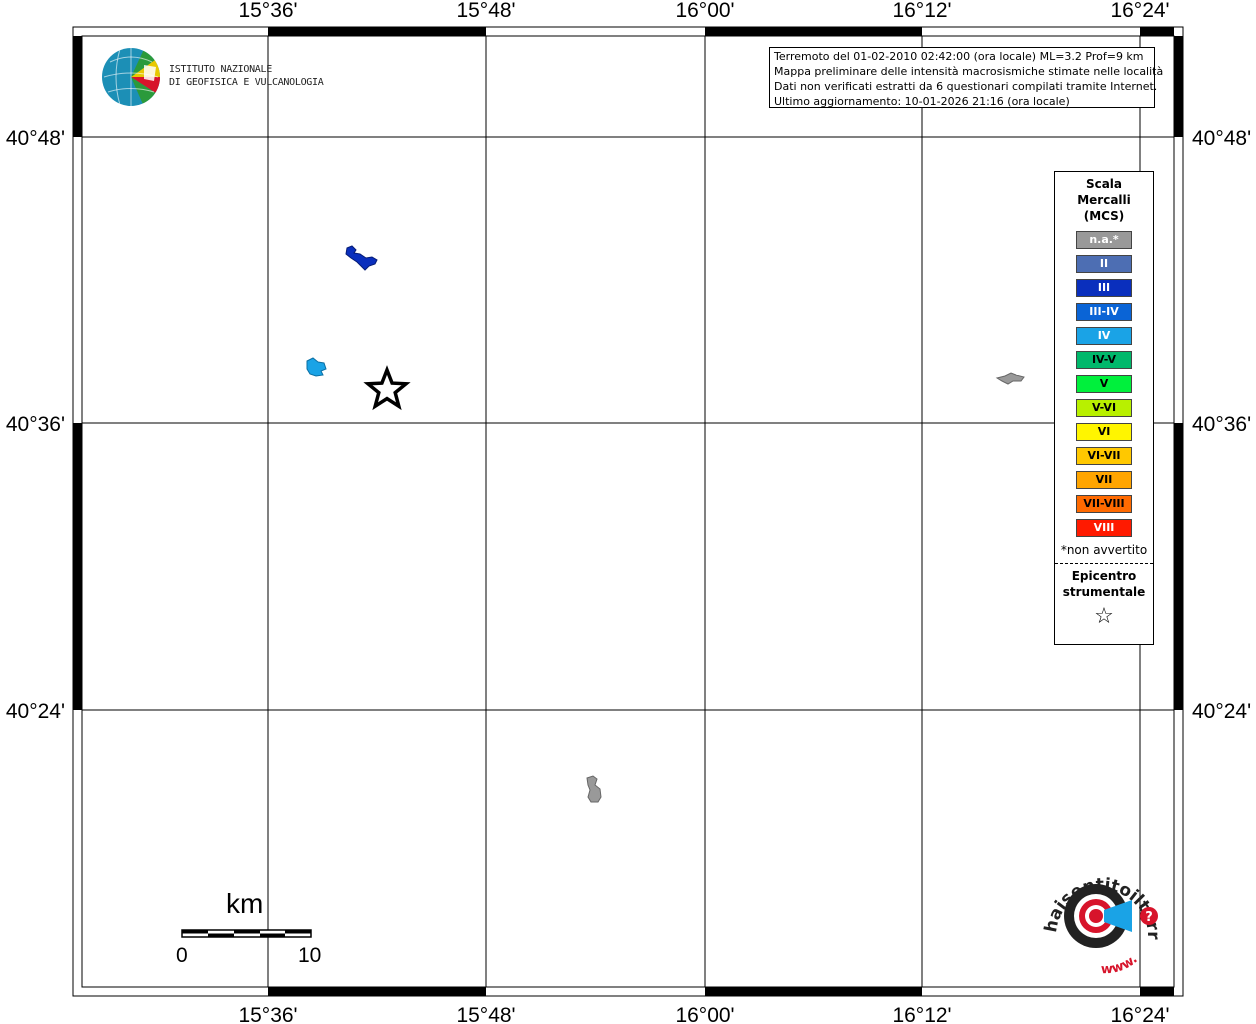 This screenshot has height=1024, width=1256. I want to click on legend-item-iii: III, so click(1104, 288).